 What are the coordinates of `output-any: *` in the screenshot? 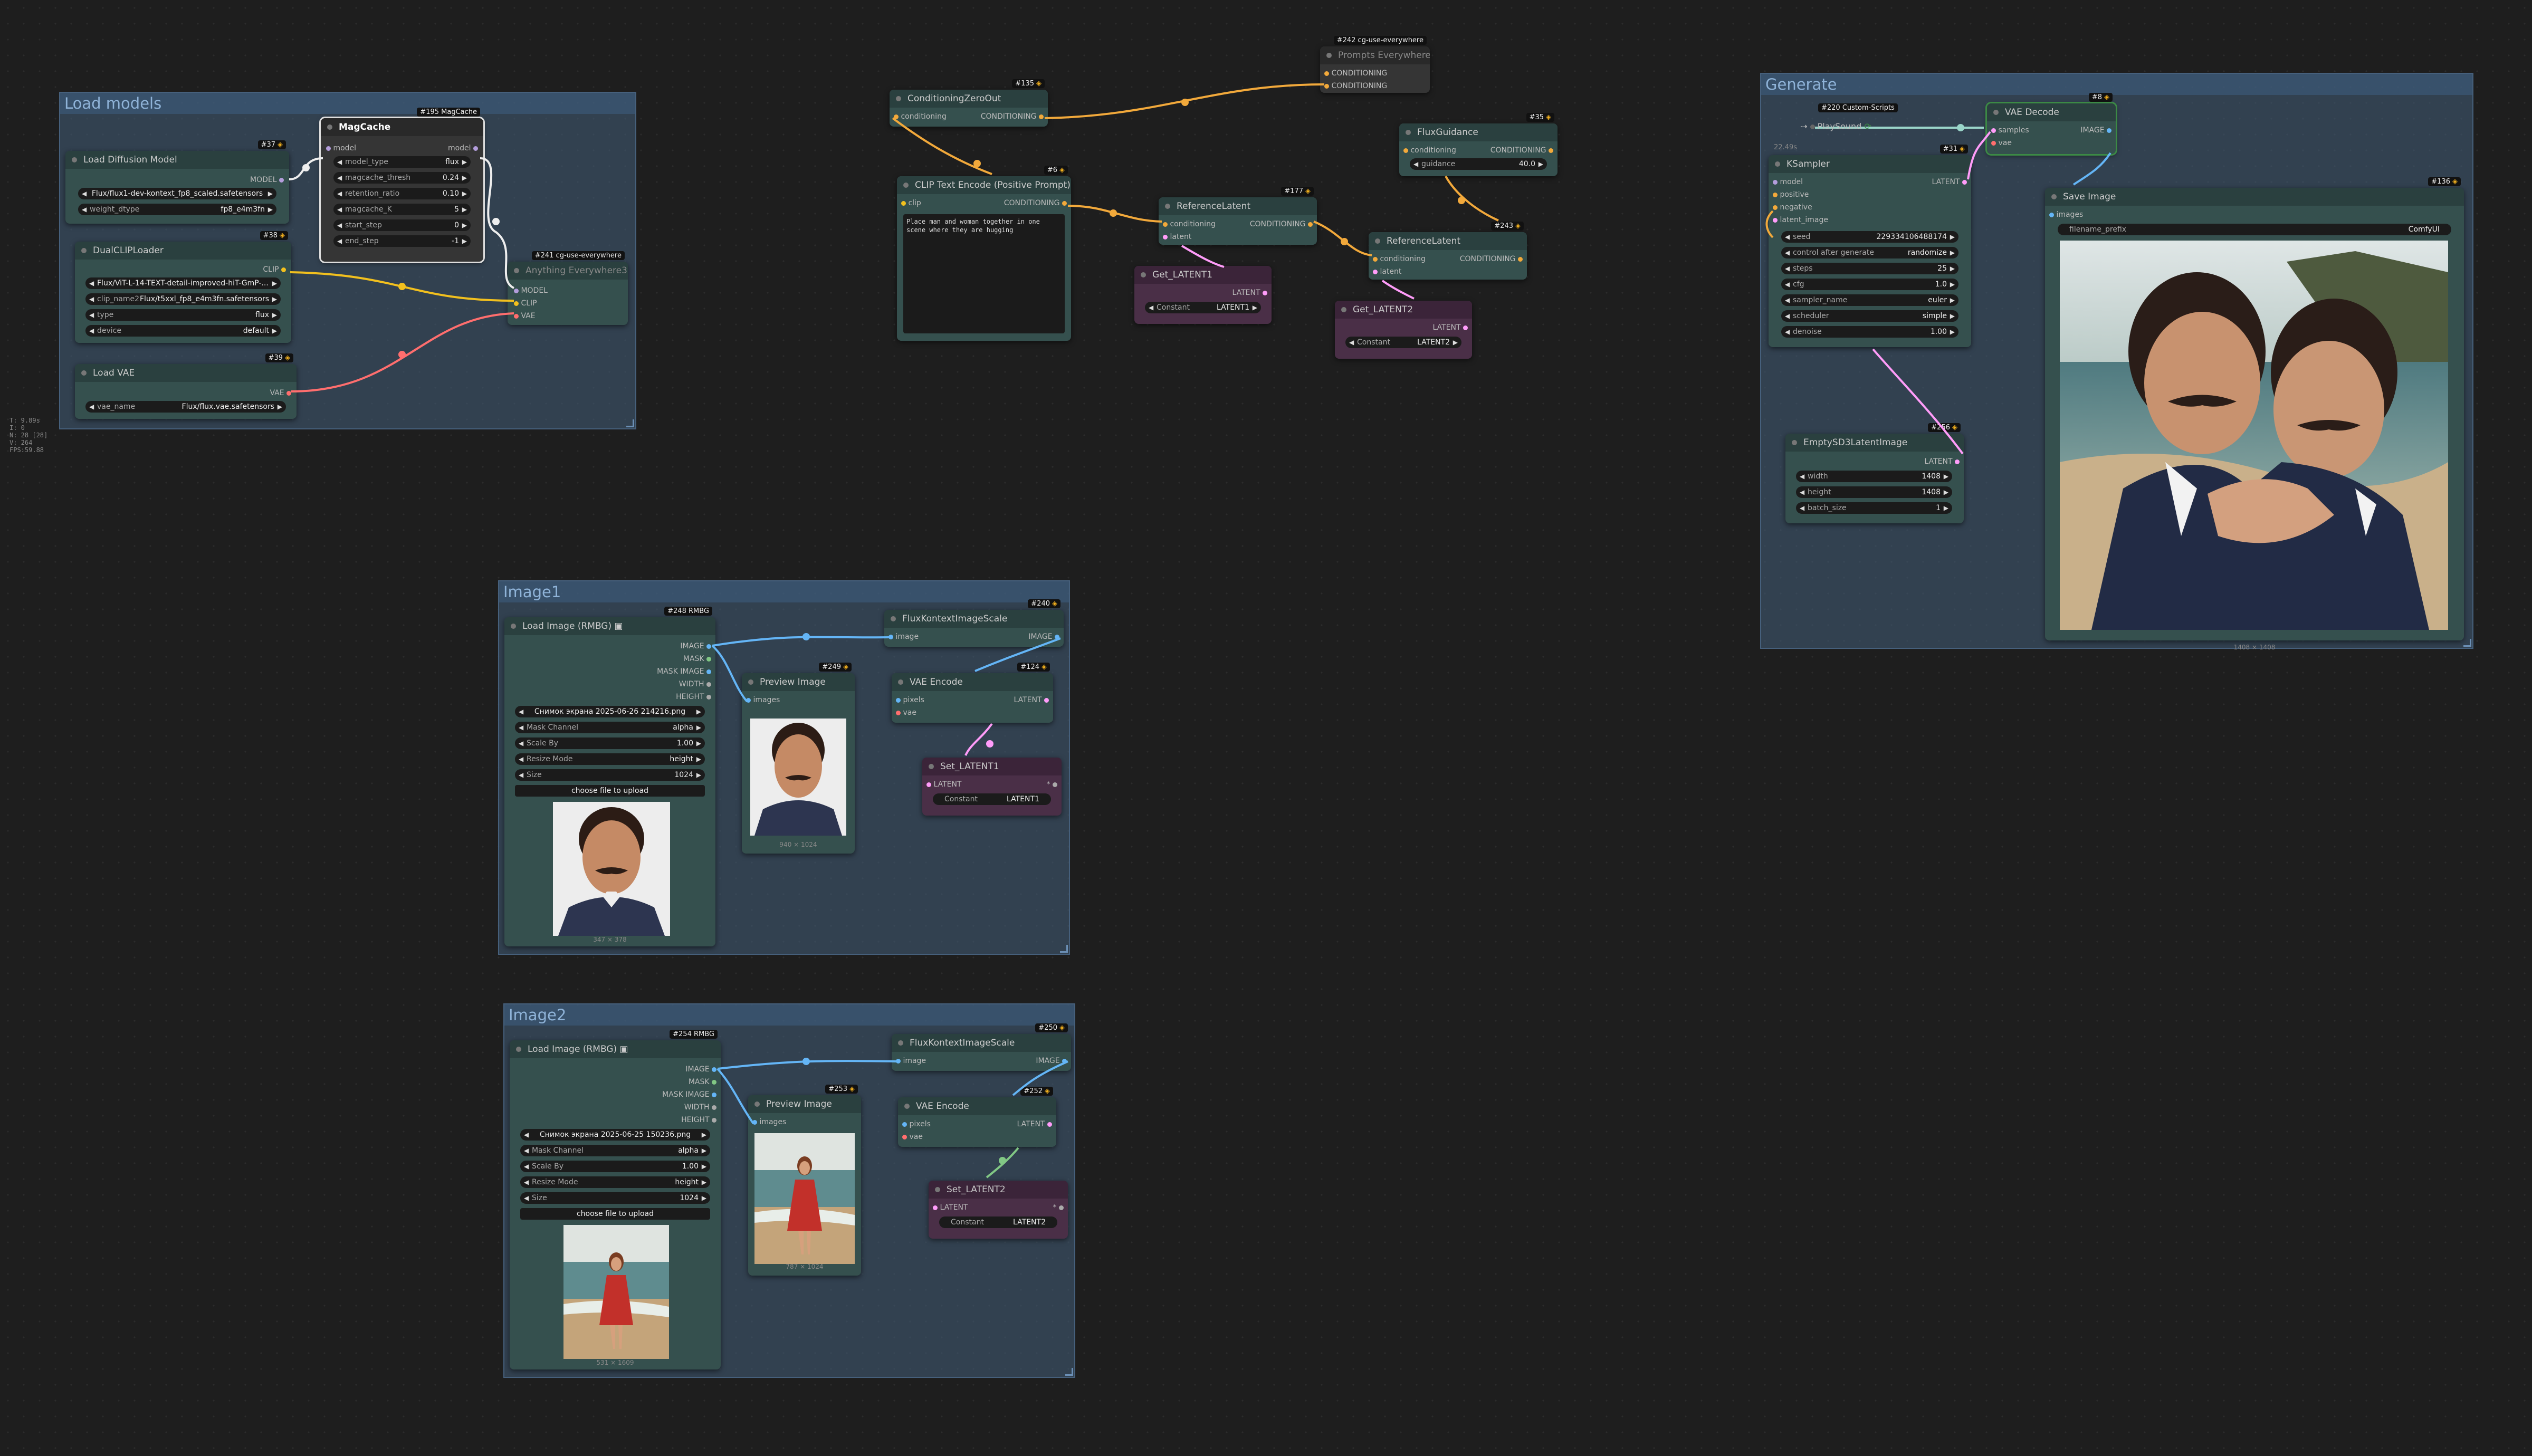 It's located at (1058, 1207).